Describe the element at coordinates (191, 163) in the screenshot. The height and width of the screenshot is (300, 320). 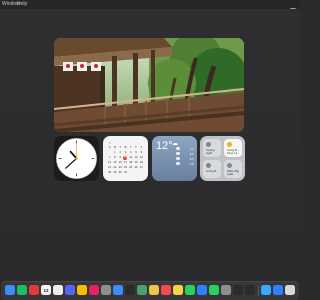
I see `forecast-temp: 14°` at that location.